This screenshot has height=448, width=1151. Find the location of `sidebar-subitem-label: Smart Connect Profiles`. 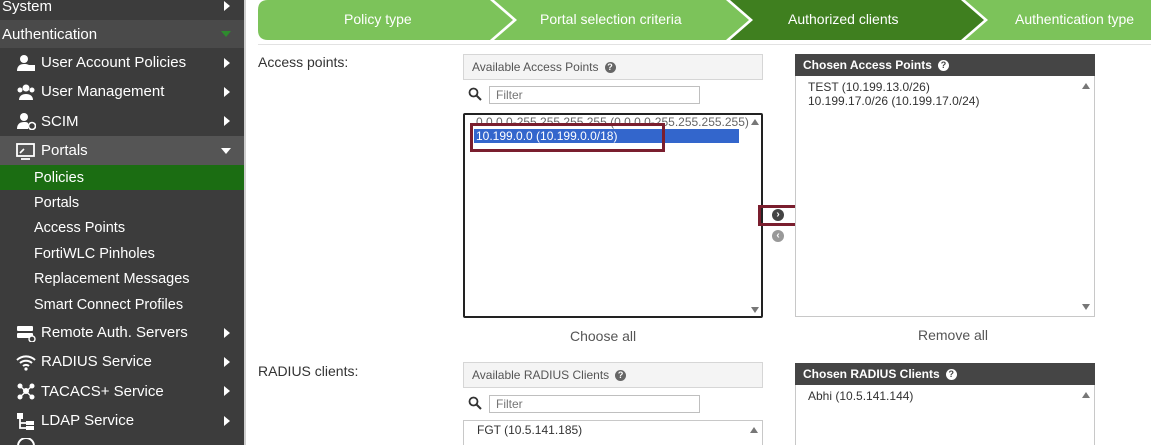

sidebar-subitem-label: Smart Connect Profiles is located at coordinates (109, 304).